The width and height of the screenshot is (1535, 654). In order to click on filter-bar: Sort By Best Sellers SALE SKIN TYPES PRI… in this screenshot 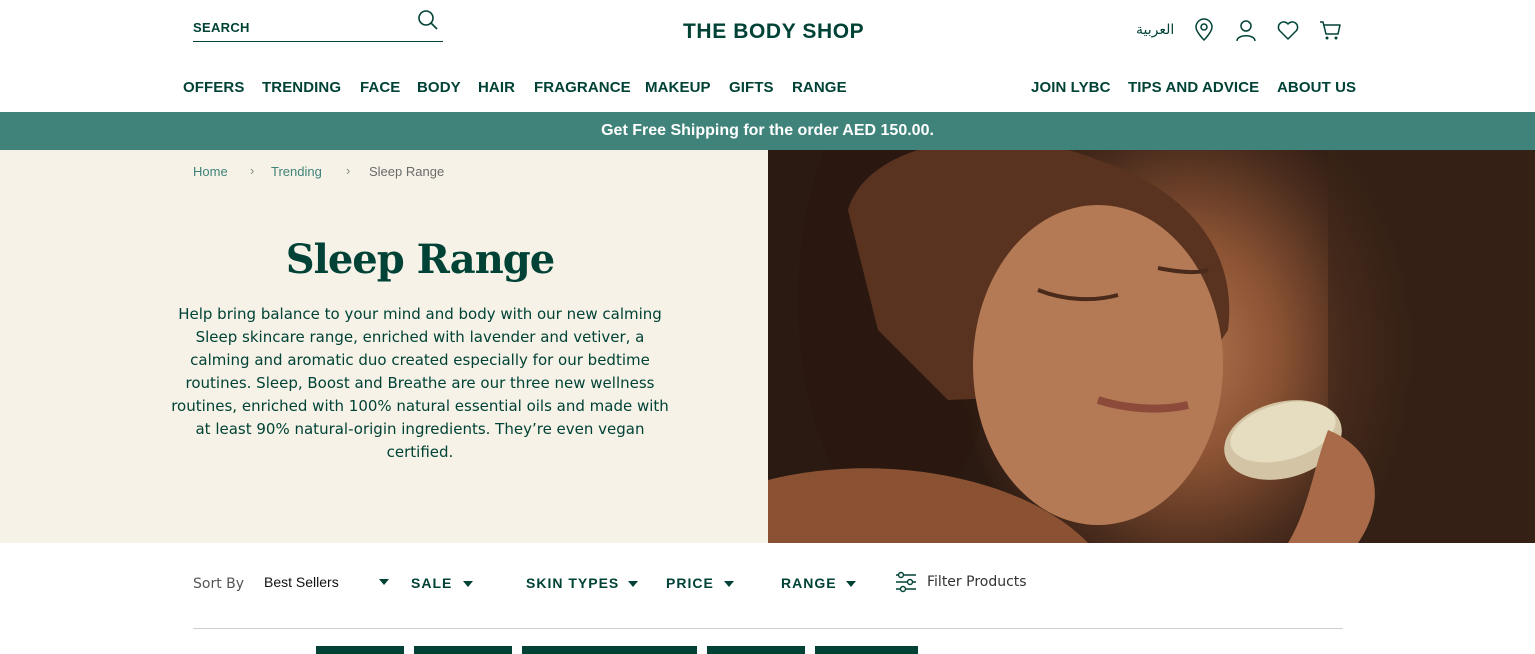, I will do `click(767, 585)`.